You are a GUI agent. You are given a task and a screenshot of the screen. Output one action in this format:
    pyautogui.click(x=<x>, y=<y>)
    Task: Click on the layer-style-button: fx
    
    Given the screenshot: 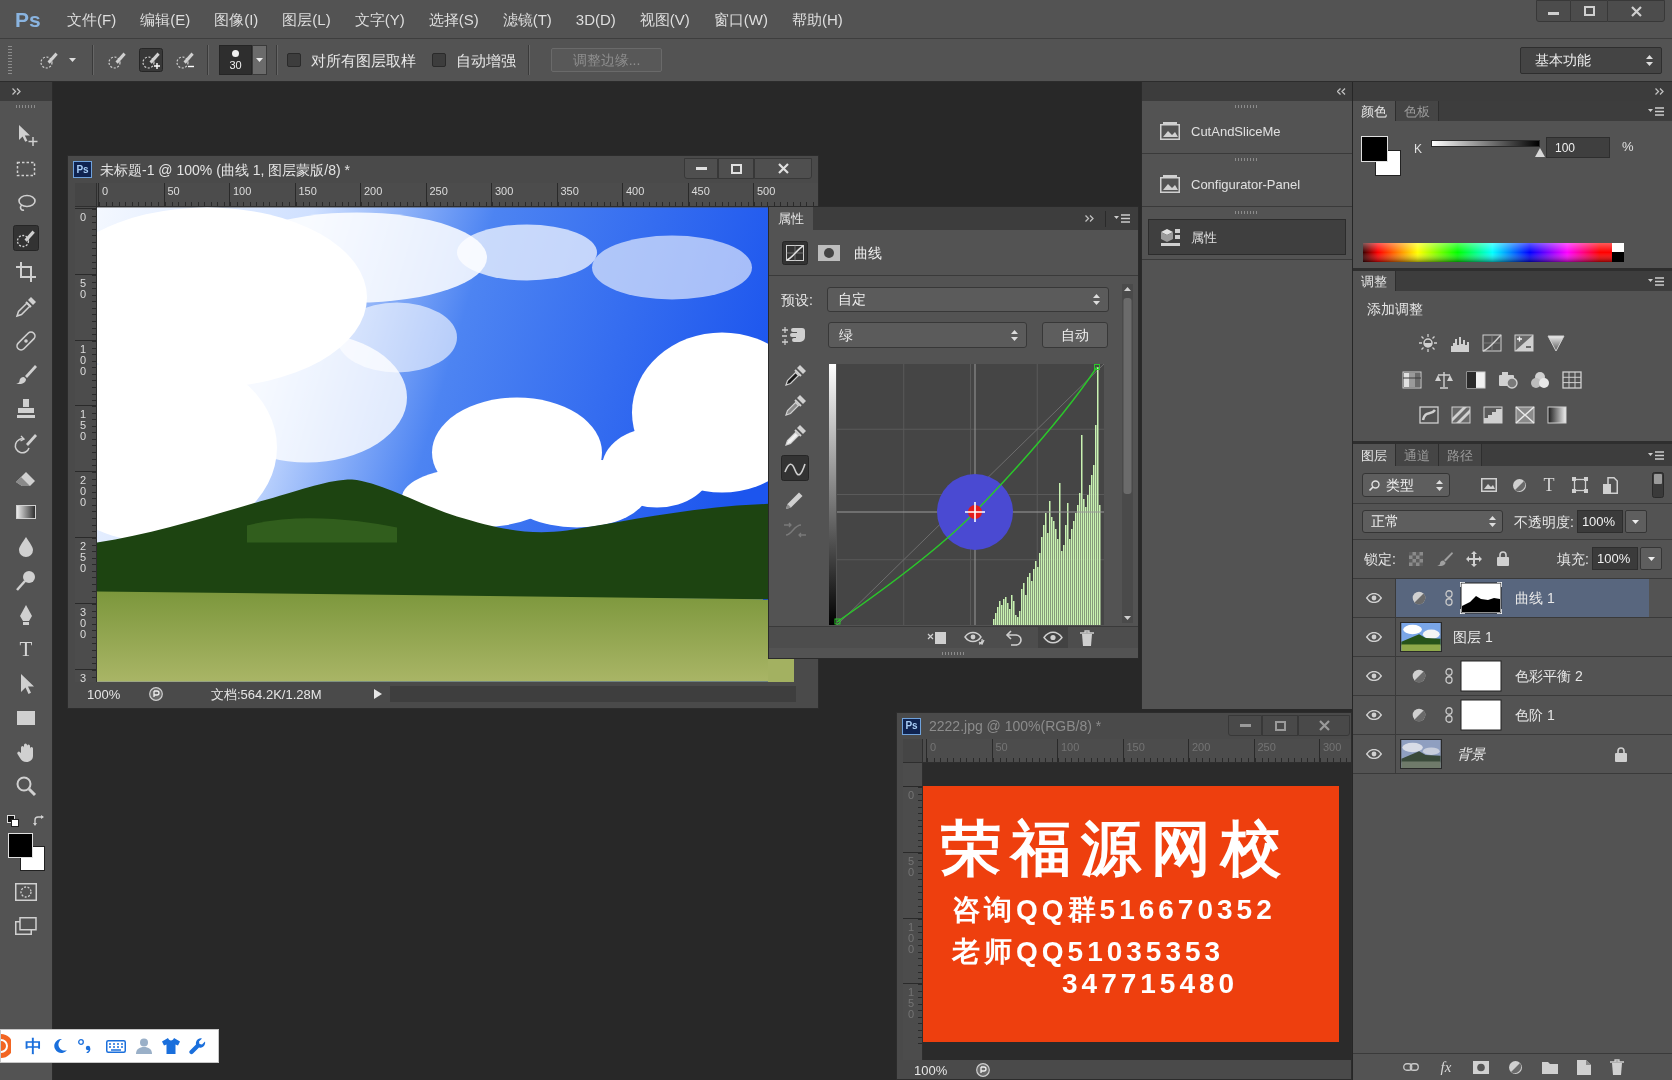 What is the action you would take?
    pyautogui.click(x=1446, y=1067)
    